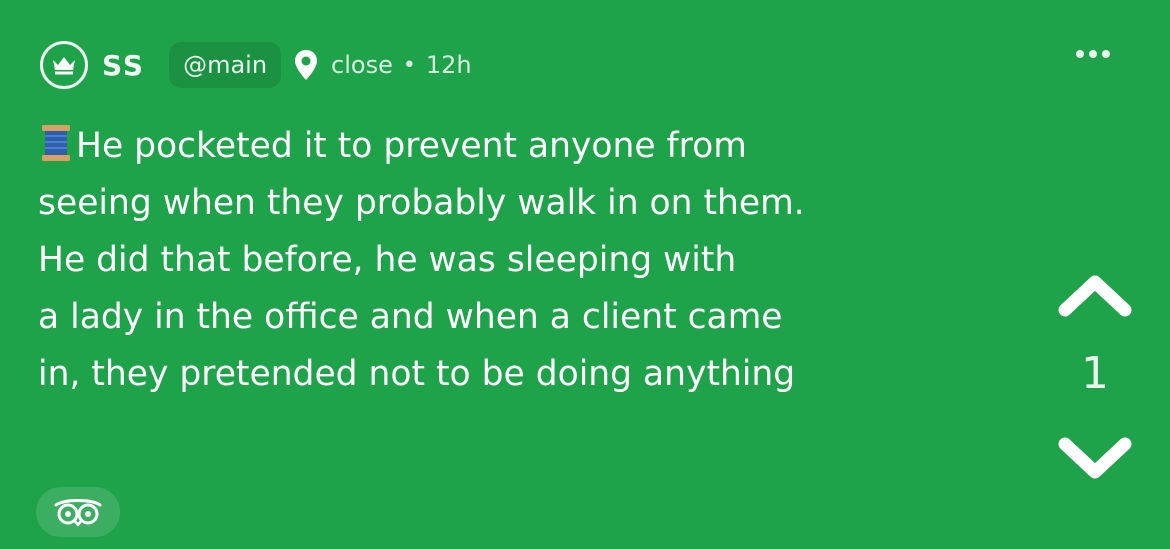 The width and height of the screenshot is (1170, 549). What do you see at coordinates (362, 65) in the screenshot?
I see `location-label: close` at bounding box center [362, 65].